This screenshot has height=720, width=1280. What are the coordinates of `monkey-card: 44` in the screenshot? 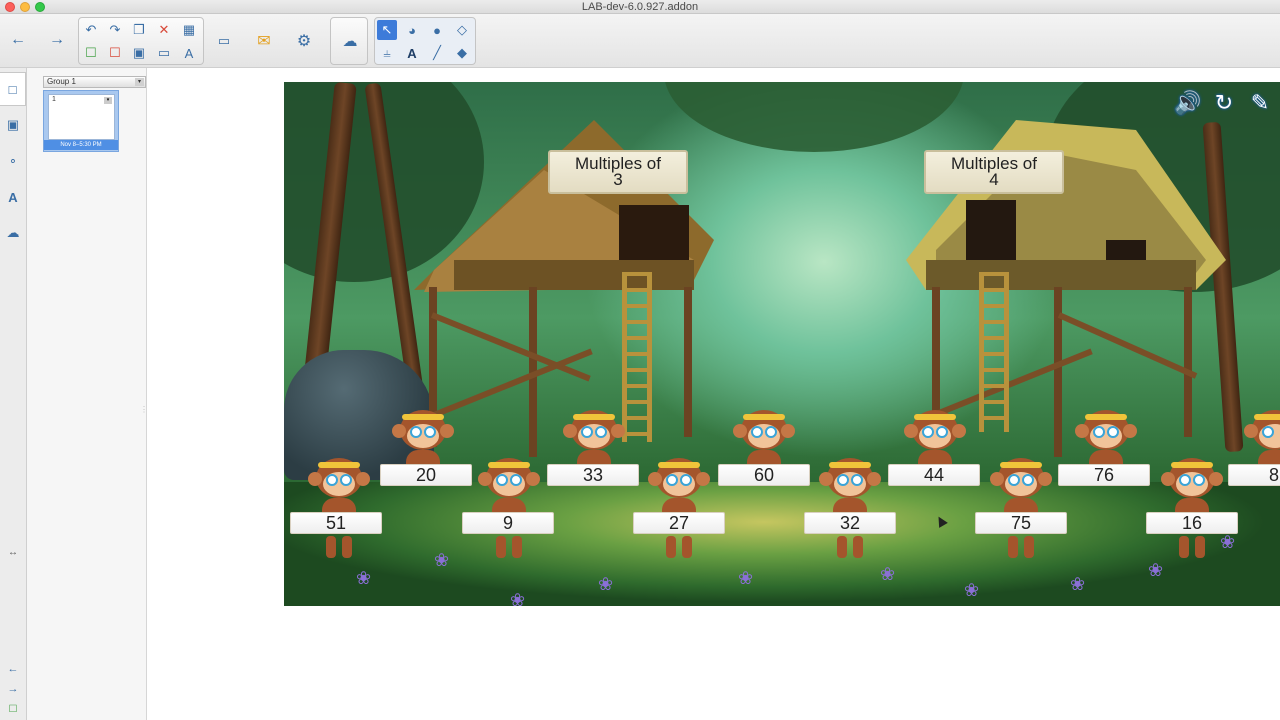 It's located at (934, 478).